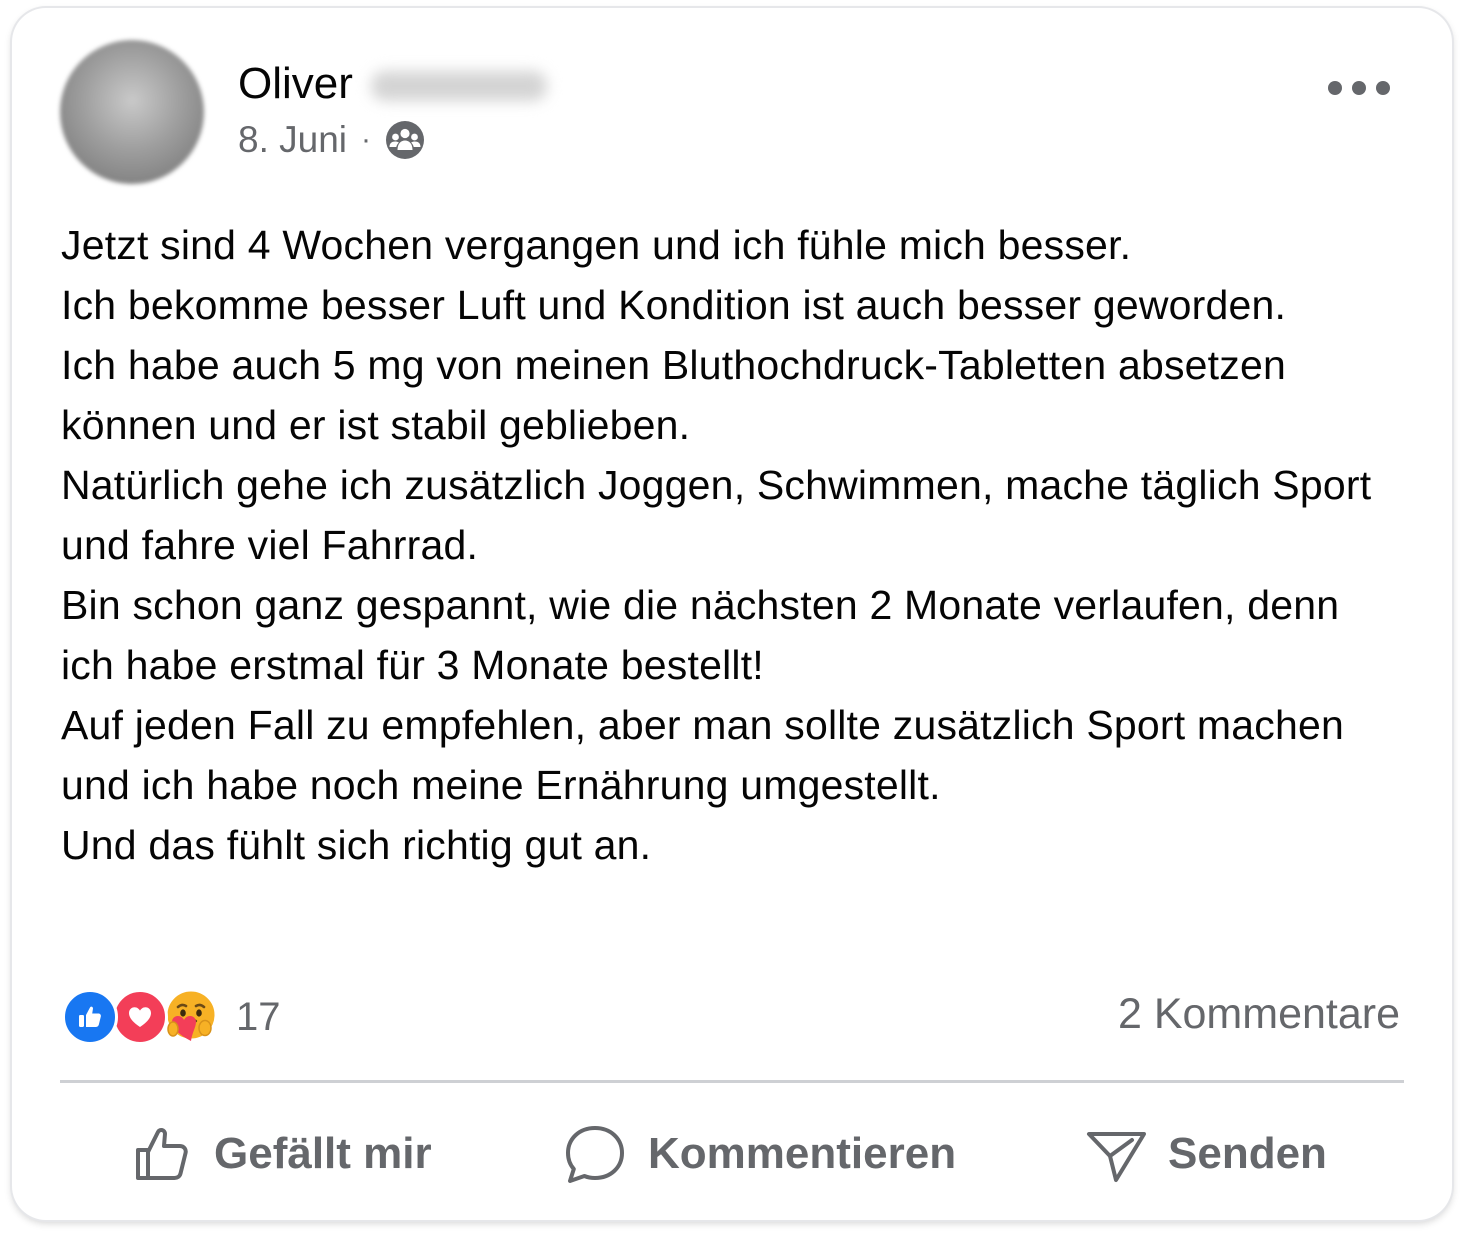 The height and width of the screenshot is (1236, 1464). I want to click on like-button-label: Gefällt mir, so click(323, 1153).